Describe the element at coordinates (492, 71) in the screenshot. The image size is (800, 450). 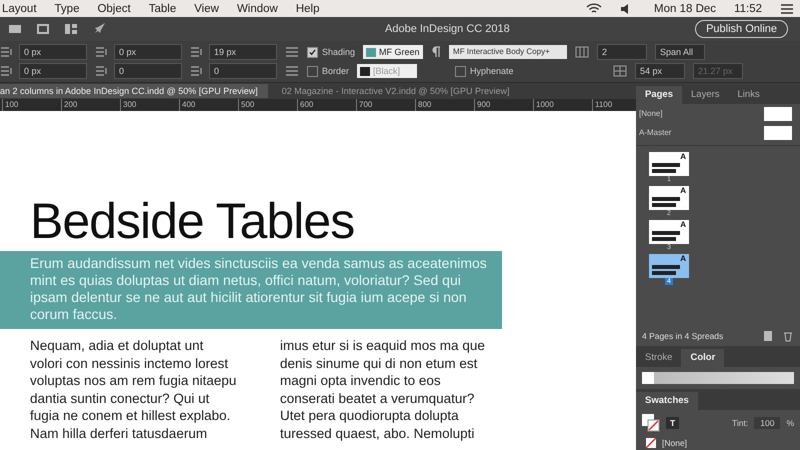
I see `hyphenate-label: Hyphenate` at that location.